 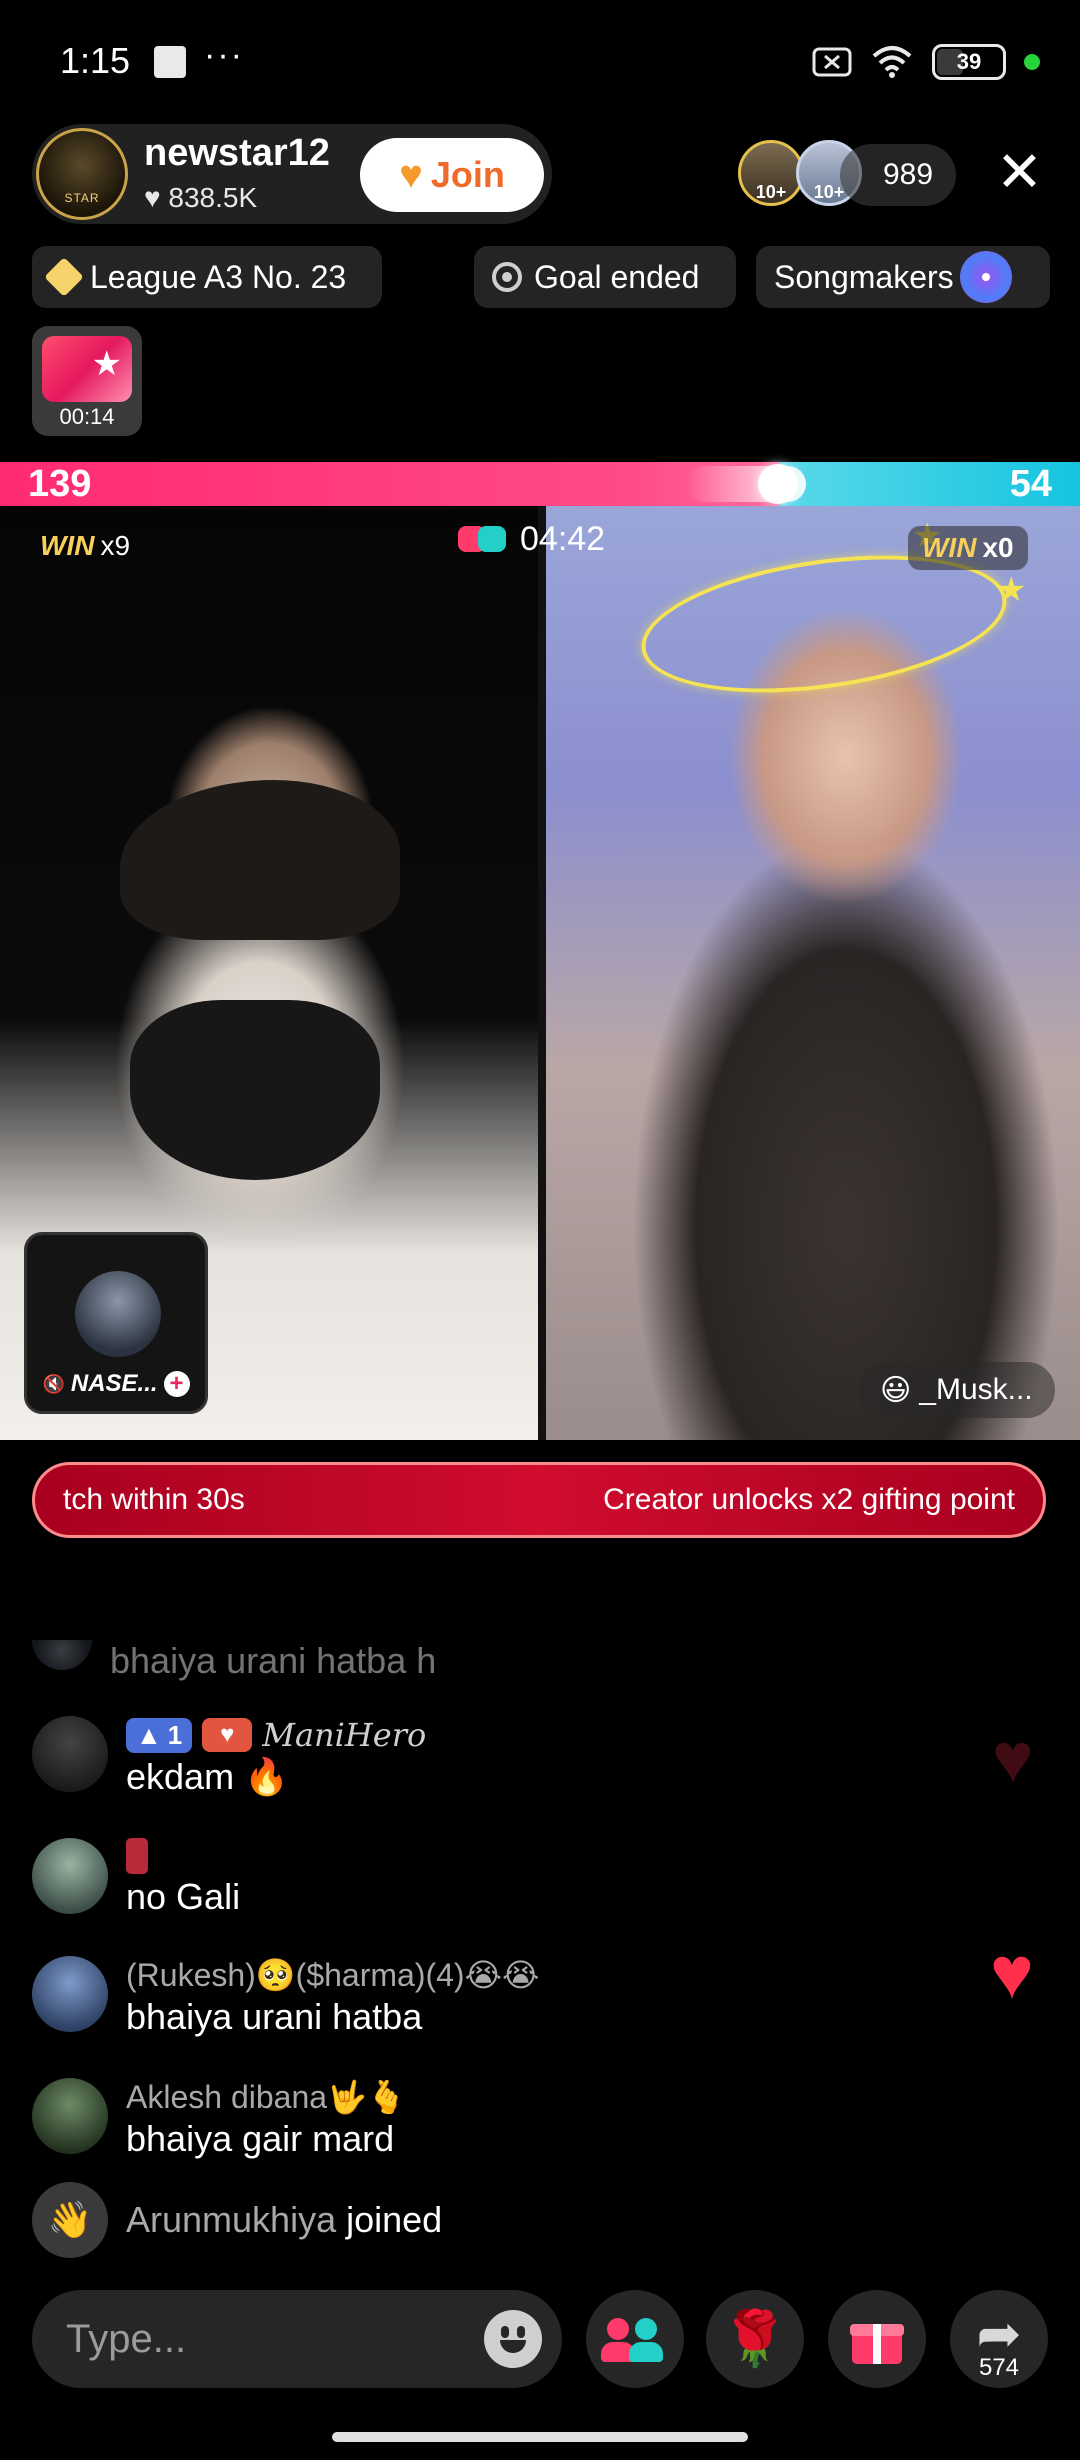 What do you see at coordinates (896, 1390) in the screenshot?
I see `smile-emoji-icon: 😃` at bounding box center [896, 1390].